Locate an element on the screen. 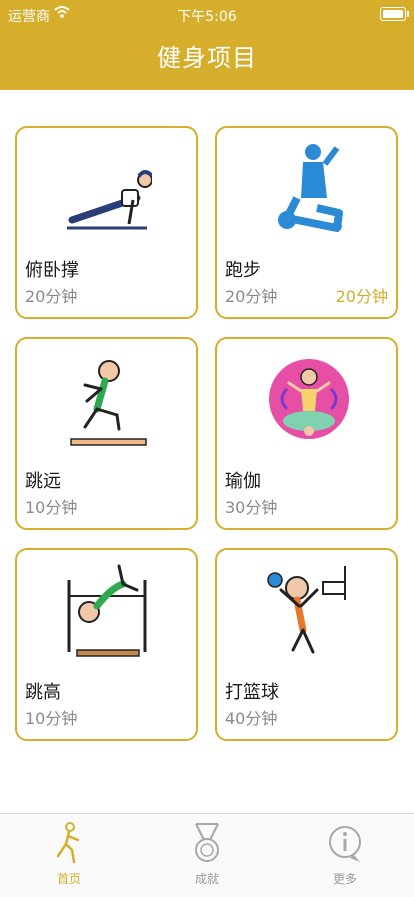 The image size is (414, 897). exercise-card-pushup: 俯卧撑 20分钟 is located at coordinates (106, 222).